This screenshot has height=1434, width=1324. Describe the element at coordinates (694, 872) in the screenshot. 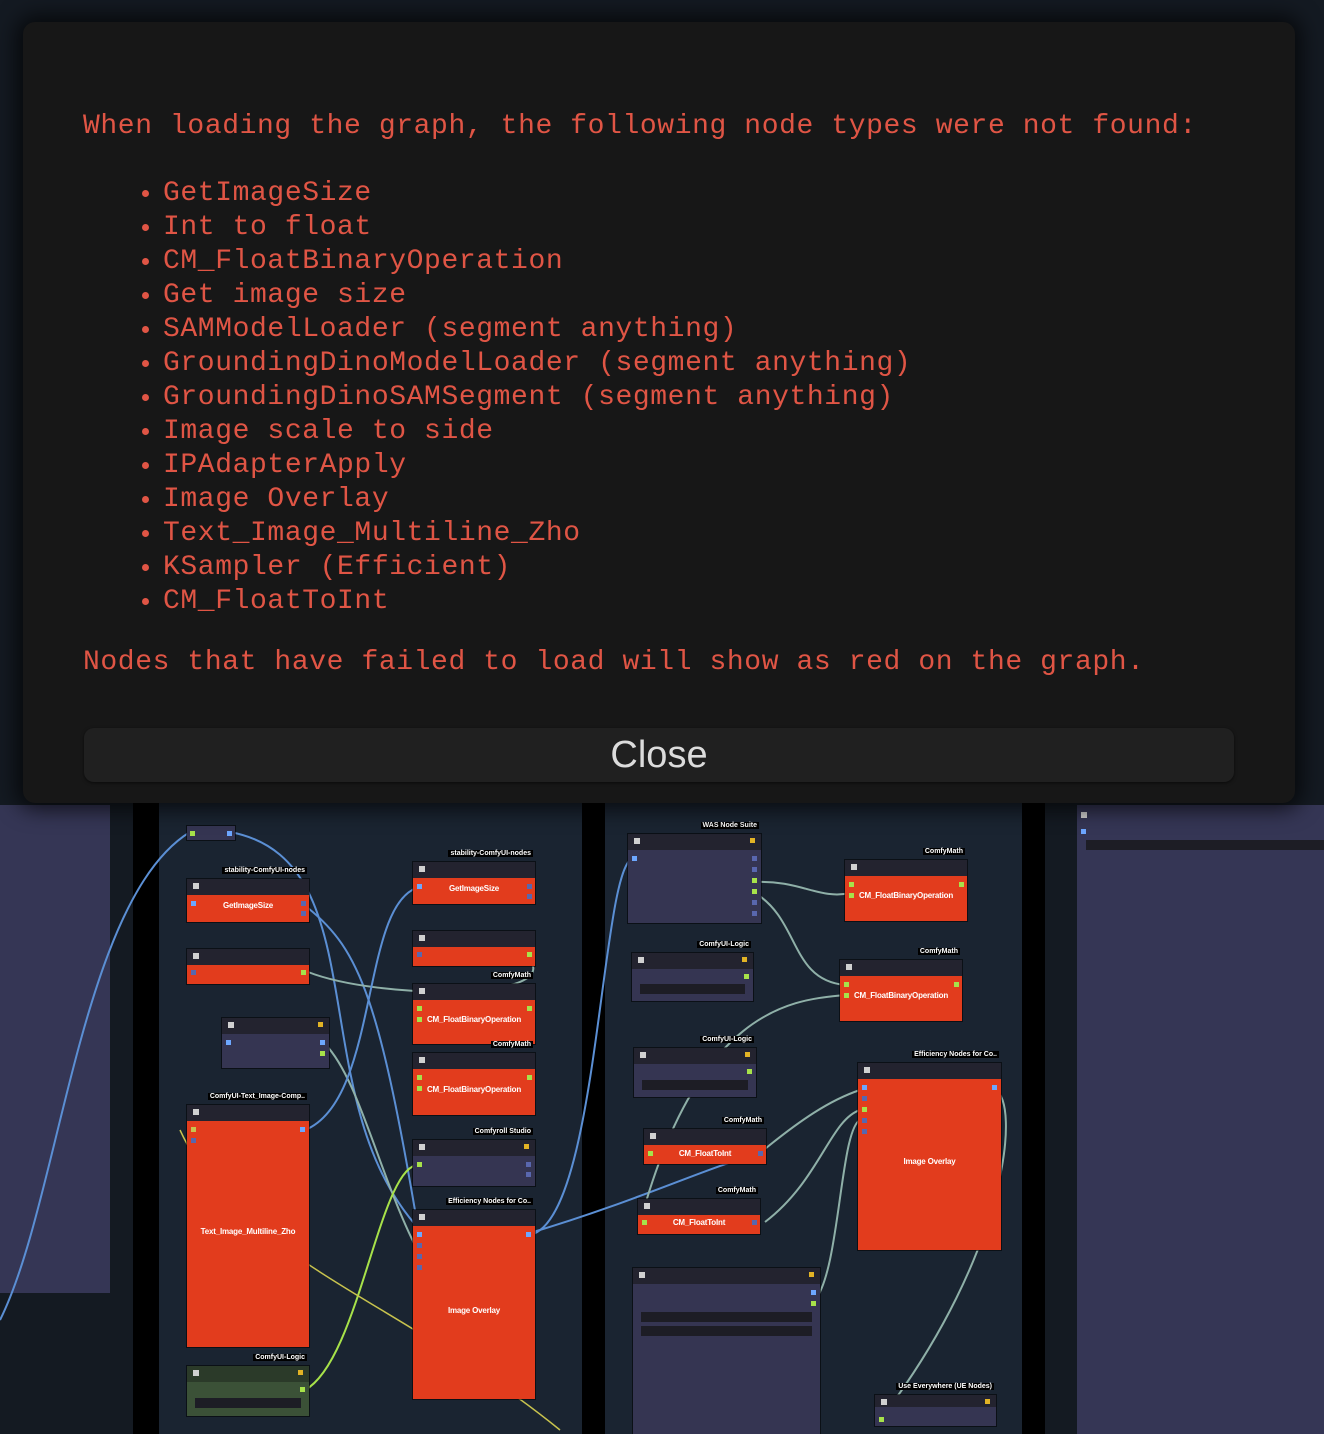

I see `graph-node-was: WAS Node Suite` at that location.